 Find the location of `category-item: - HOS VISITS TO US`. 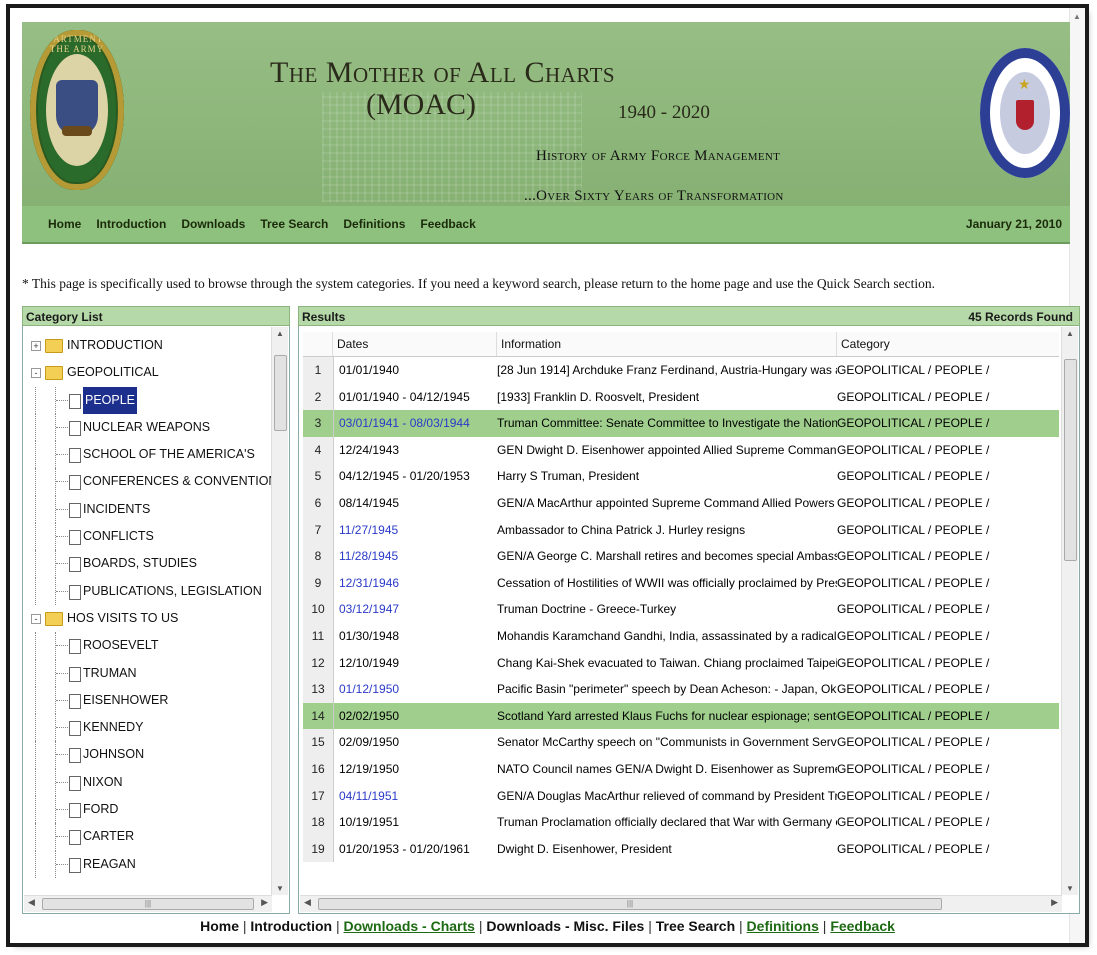

category-item: - HOS VISITS TO US is located at coordinates (151, 618).